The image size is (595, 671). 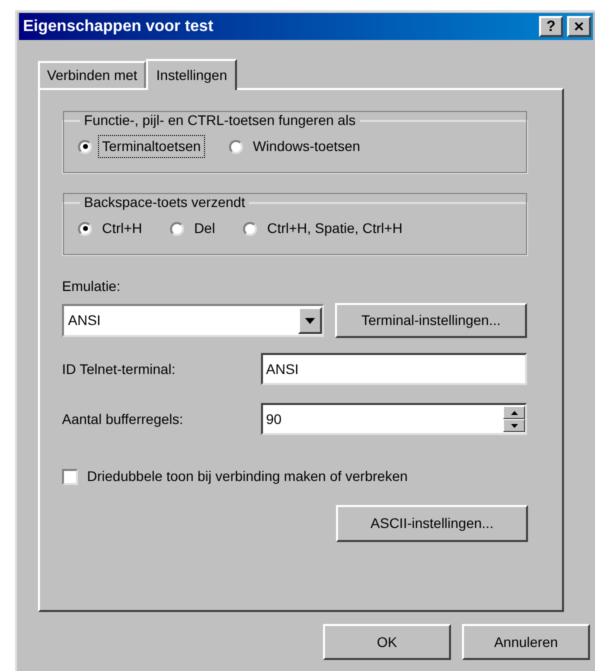 What do you see at coordinates (579, 26) in the screenshot?
I see `close-button: ×` at bounding box center [579, 26].